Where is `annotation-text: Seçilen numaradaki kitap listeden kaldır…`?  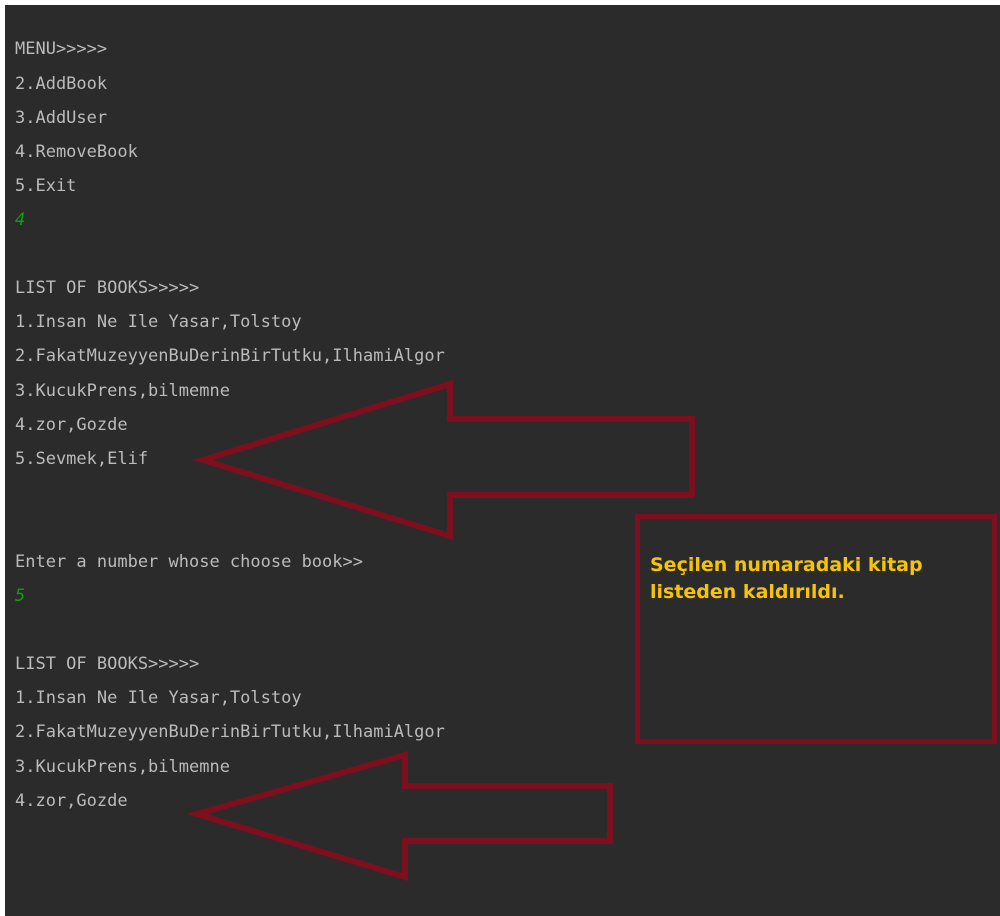
annotation-text: Seçilen numaradaki kitap listeden kaldır… is located at coordinates (786, 578).